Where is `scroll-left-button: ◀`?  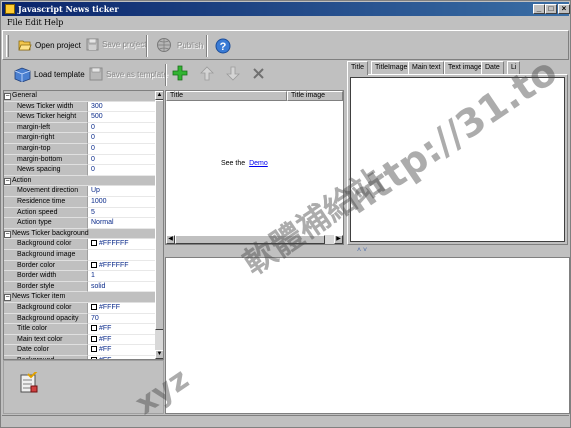
scroll-left-button: ◀ is located at coordinates (170, 239).